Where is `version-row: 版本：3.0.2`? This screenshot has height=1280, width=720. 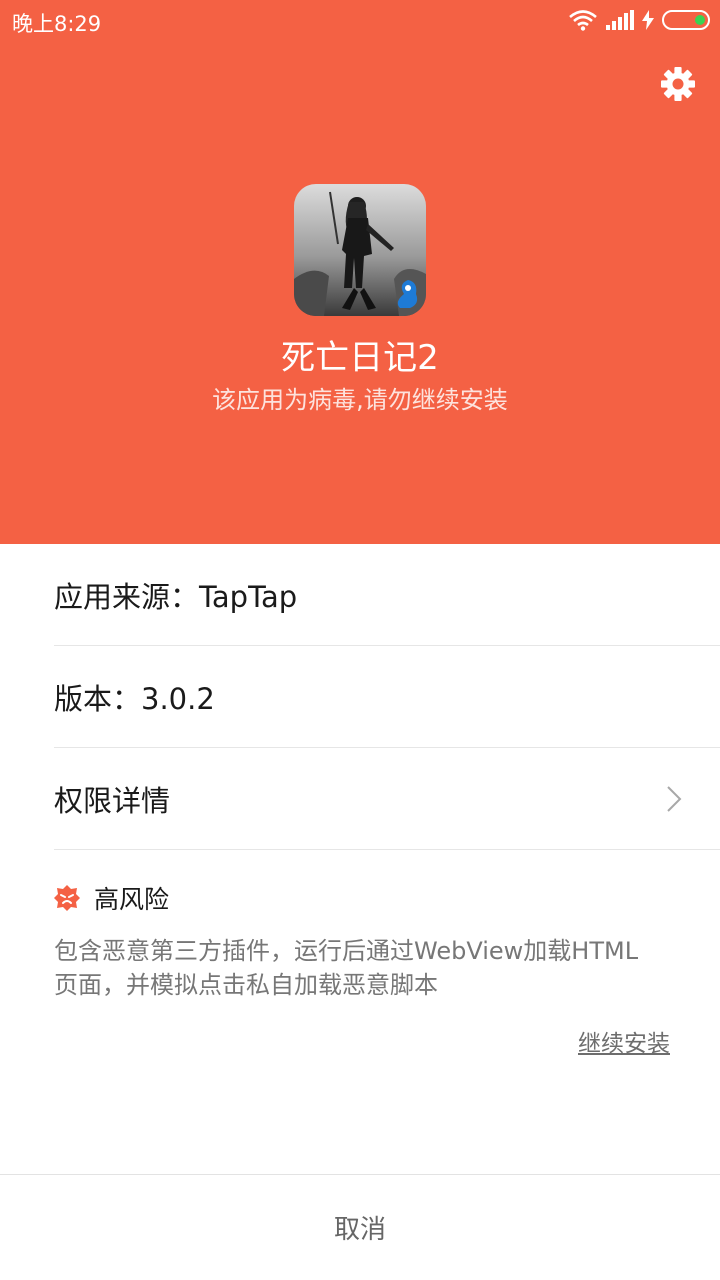
version-row: 版本：3.0.2 is located at coordinates (387, 697).